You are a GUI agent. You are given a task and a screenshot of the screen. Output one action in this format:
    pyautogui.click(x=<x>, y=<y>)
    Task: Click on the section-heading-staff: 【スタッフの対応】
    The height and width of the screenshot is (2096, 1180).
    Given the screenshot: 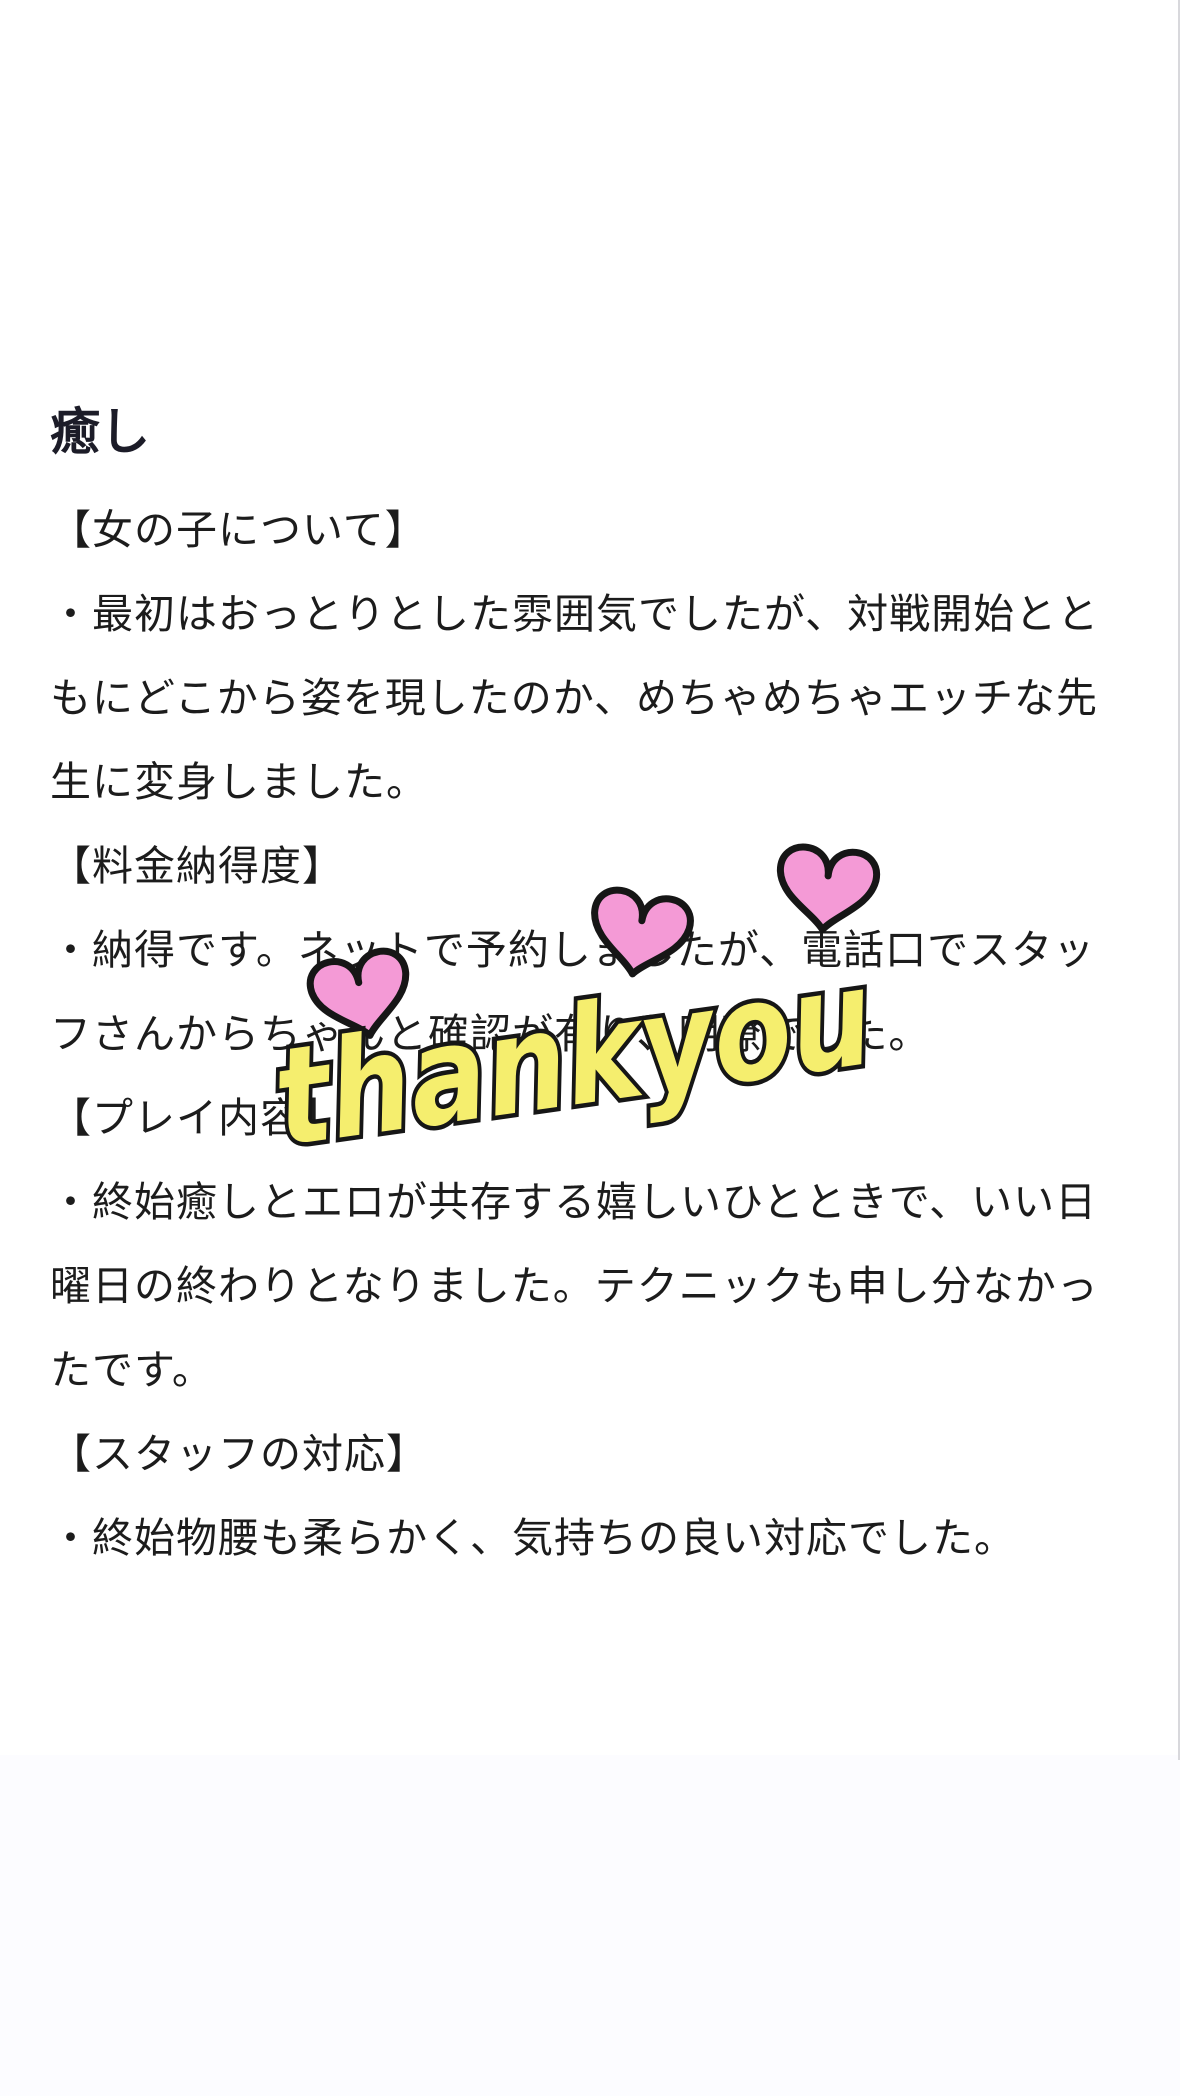 What is the action you would take?
    pyautogui.click(x=239, y=1454)
    